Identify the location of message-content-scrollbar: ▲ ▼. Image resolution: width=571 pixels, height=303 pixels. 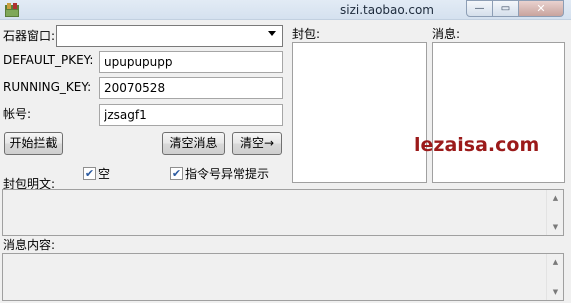
(554, 277).